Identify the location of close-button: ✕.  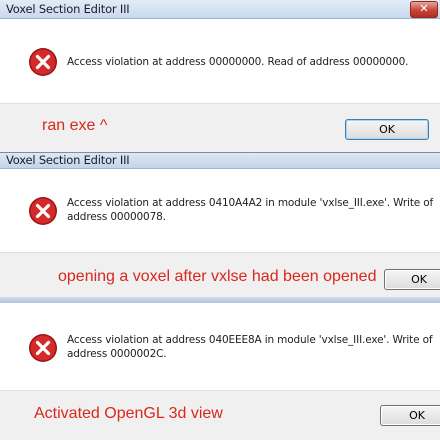
(424, 9).